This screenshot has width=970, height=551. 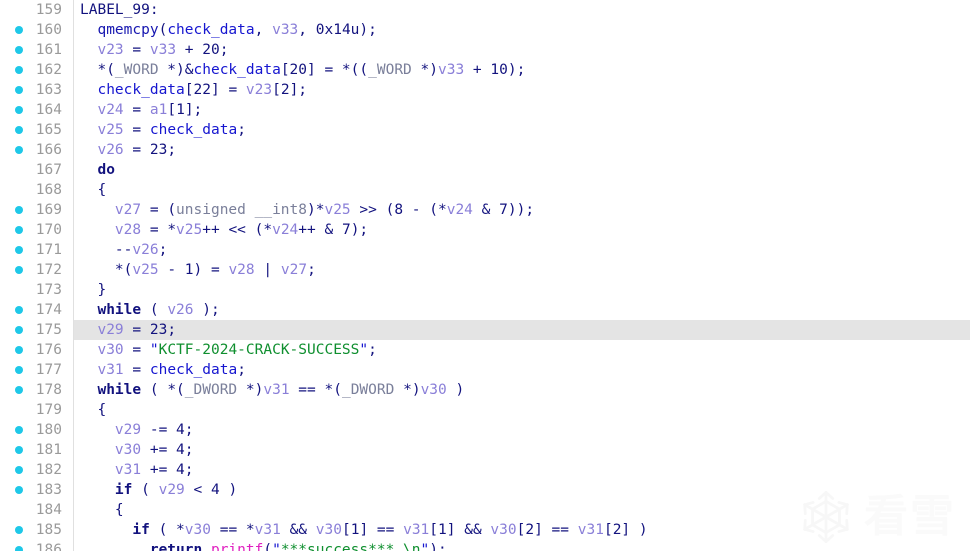 What do you see at coordinates (241, 270) in the screenshot?
I see `code-token: v28` at bounding box center [241, 270].